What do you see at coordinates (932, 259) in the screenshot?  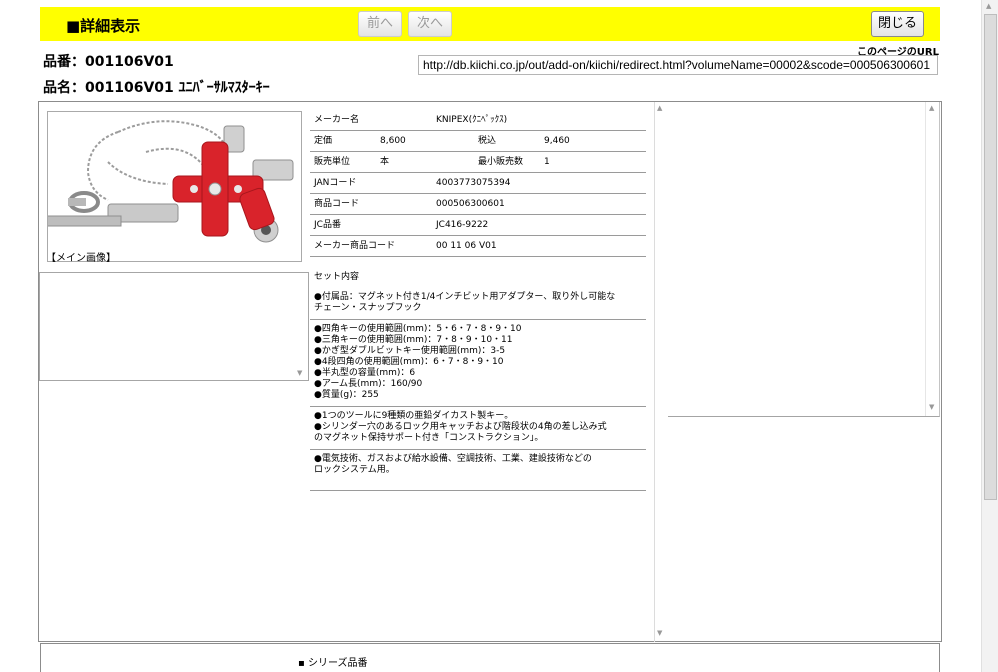 I see `right-pane-scrollbar: ▲ ▼` at bounding box center [932, 259].